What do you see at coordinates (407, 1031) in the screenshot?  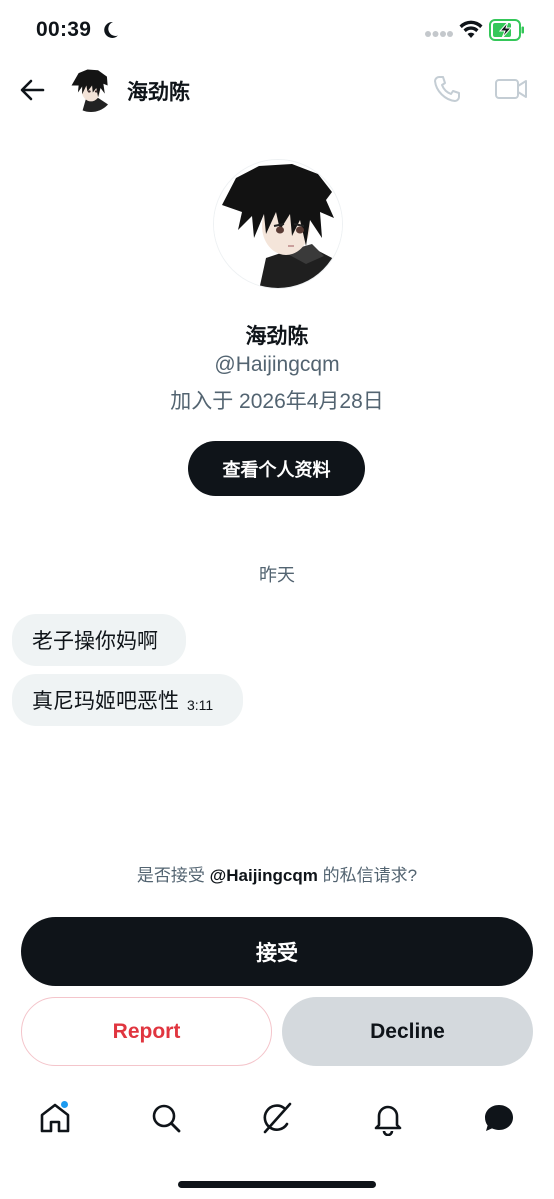 I see `decline-button: Decline` at bounding box center [407, 1031].